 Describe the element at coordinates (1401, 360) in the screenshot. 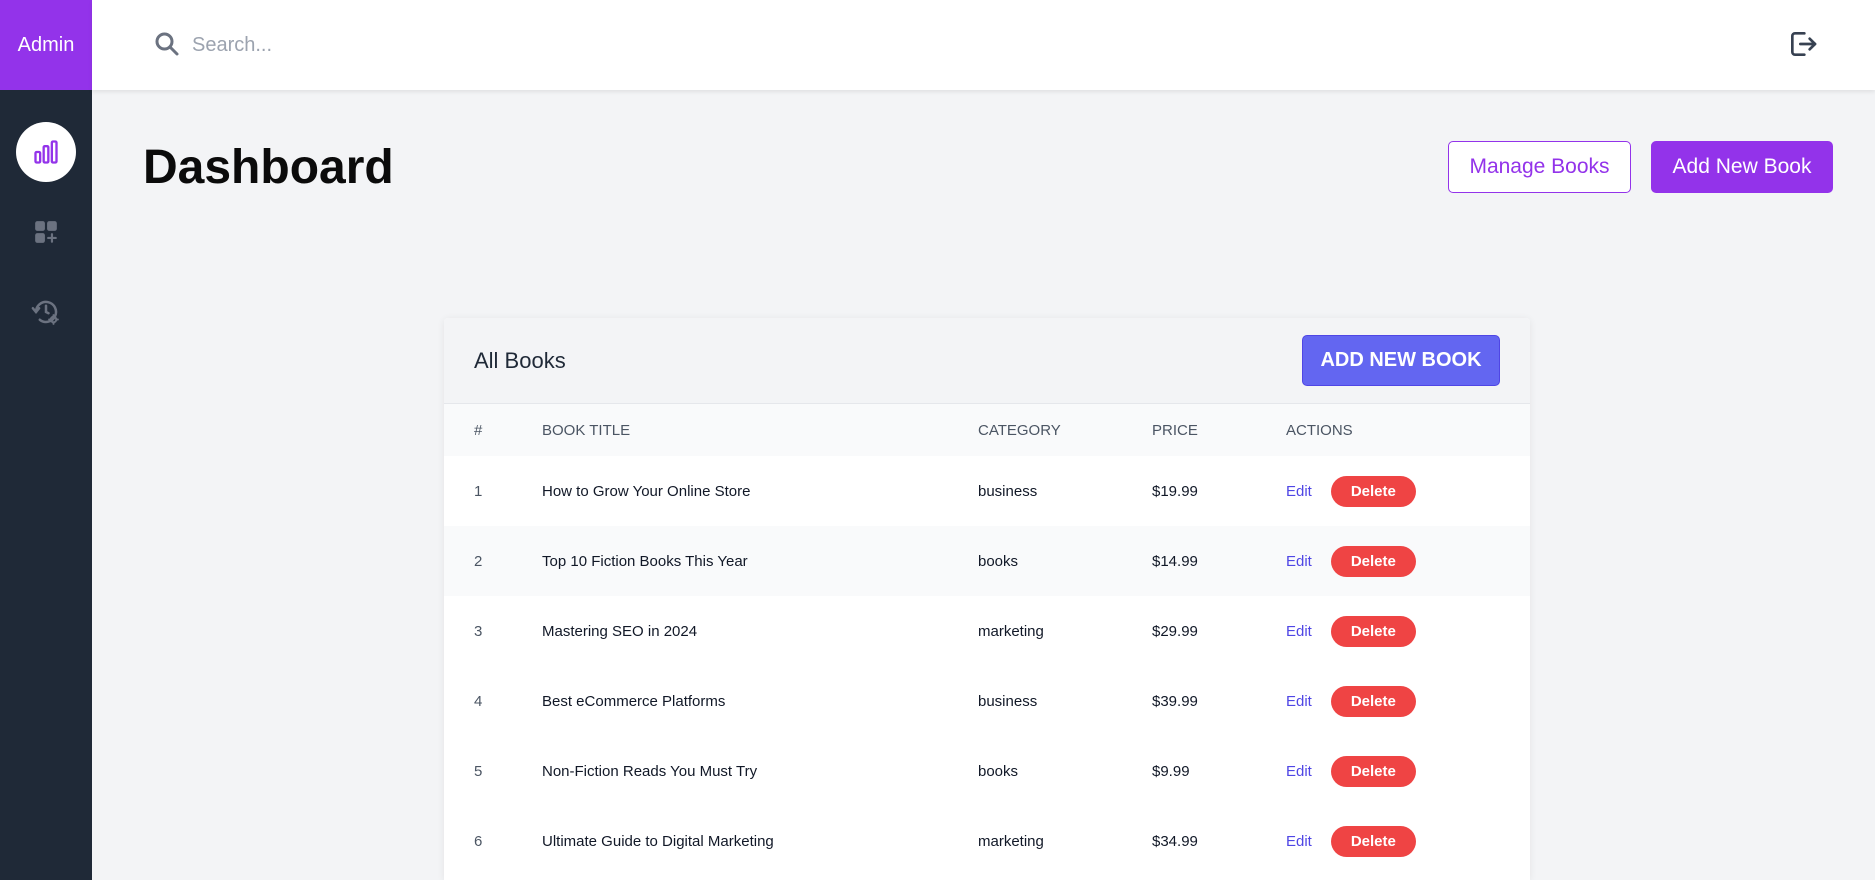

I see `table-add-book-button: ADD NEW BOOK` at that location.